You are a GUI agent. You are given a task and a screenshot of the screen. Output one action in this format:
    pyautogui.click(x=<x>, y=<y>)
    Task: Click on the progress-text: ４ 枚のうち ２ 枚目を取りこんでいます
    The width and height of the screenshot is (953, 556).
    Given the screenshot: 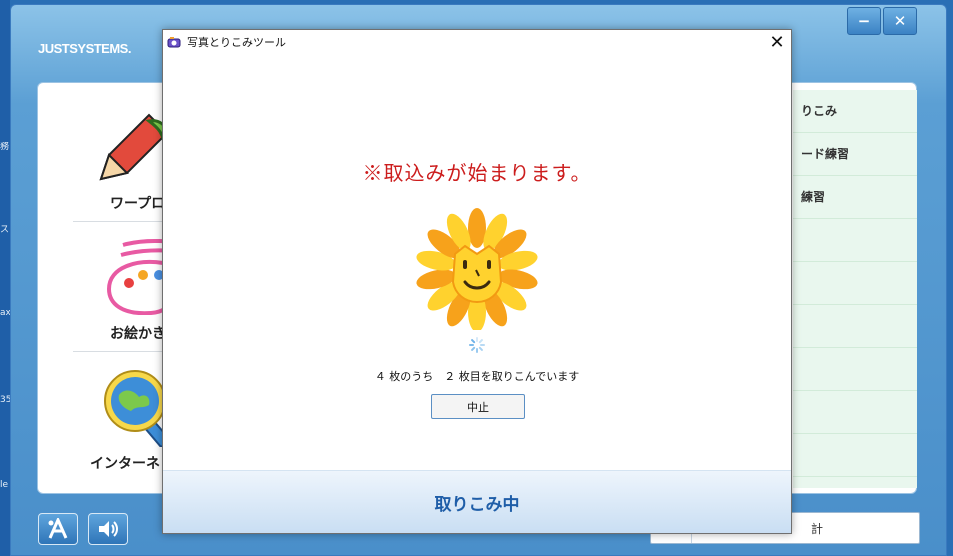 What is the action you would take?
    pyautogui.click(x=477, y=376)
    